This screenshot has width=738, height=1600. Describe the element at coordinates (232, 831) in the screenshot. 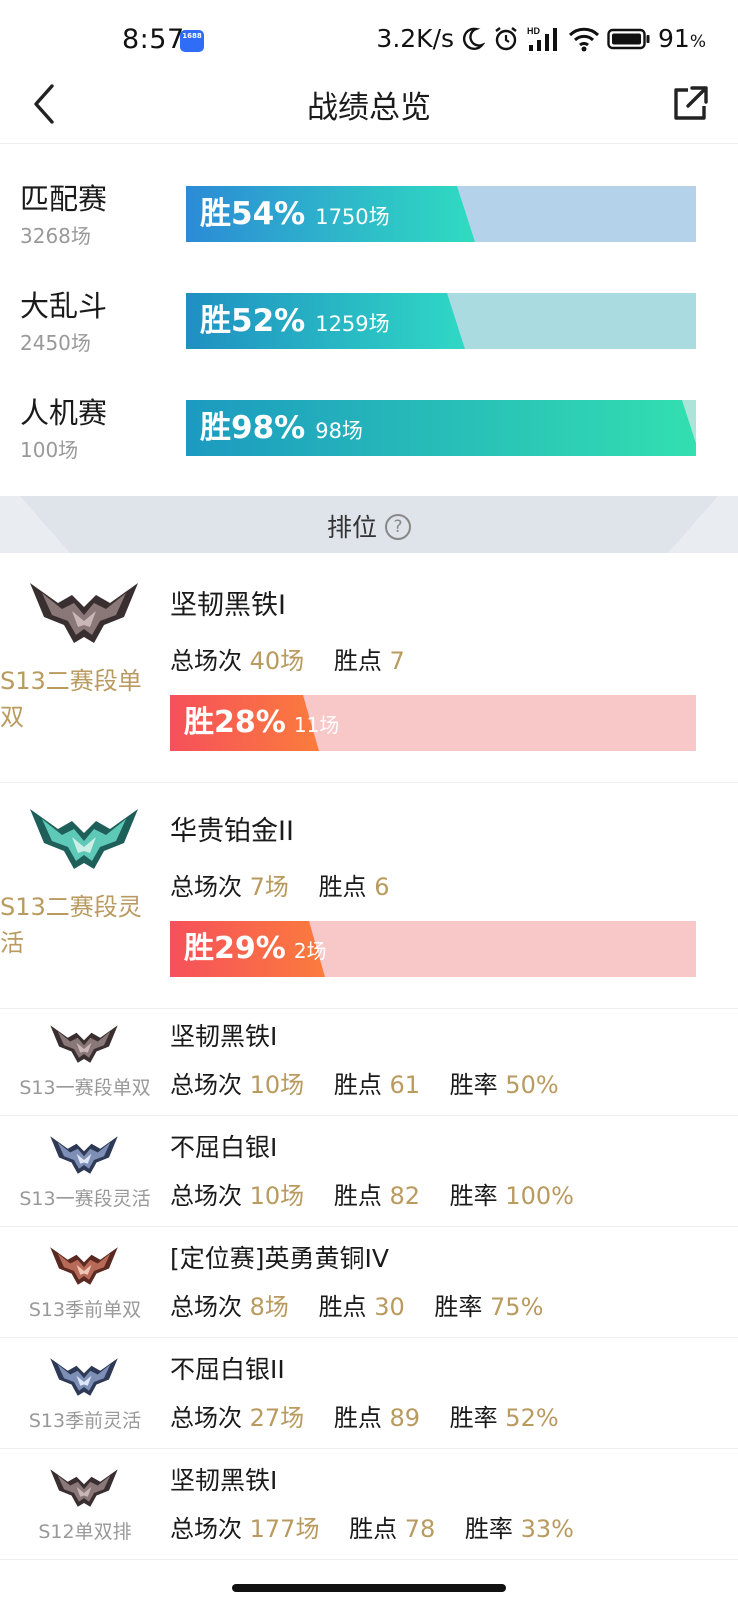

I see `rank-name: 华贵铂金II` at that location.